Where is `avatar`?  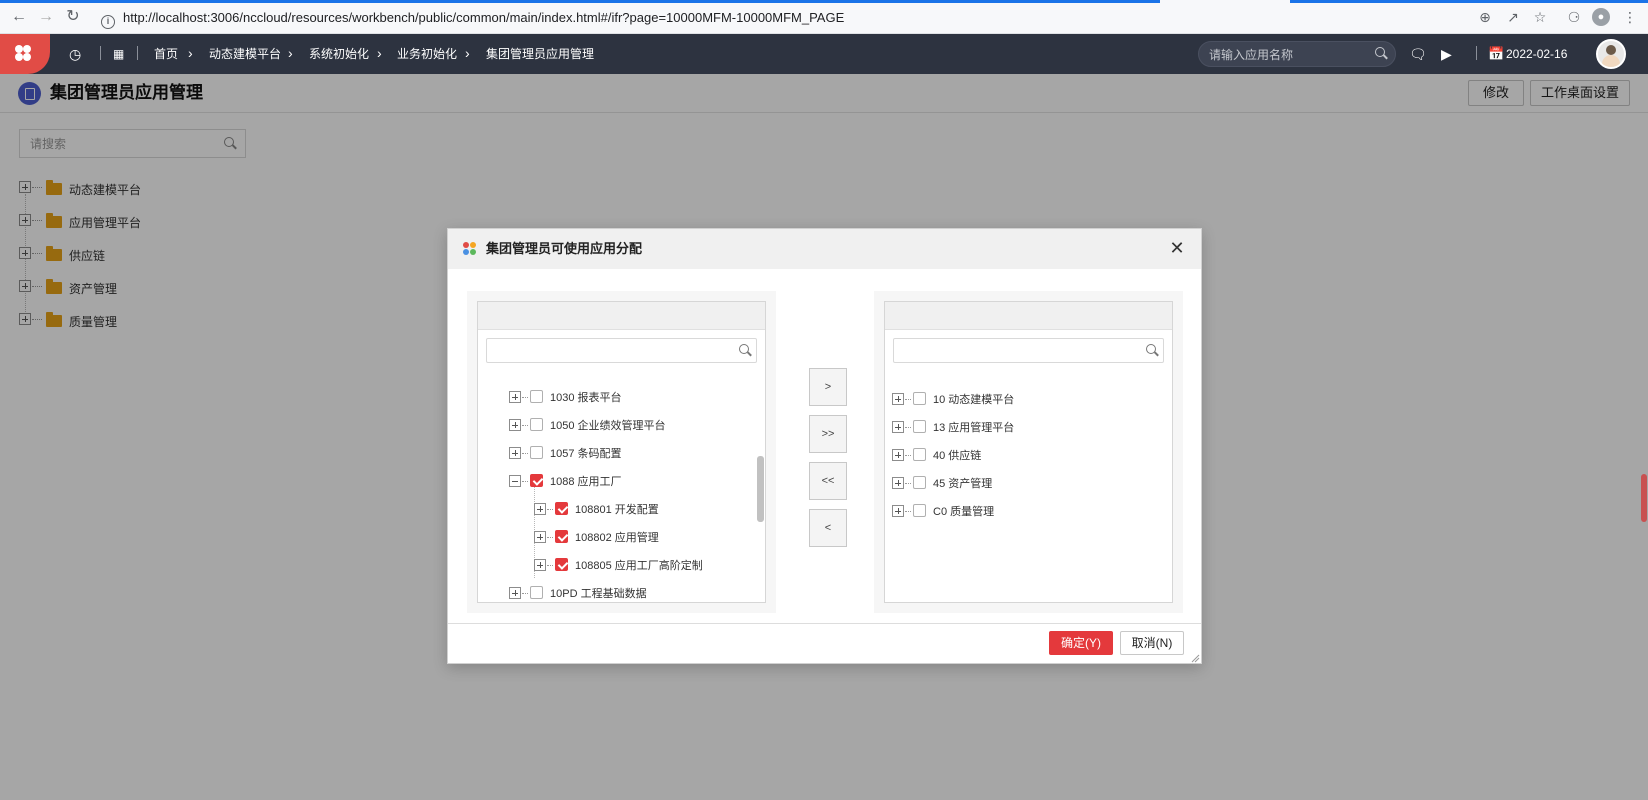 avatar is located at coordinates (1611, 54).